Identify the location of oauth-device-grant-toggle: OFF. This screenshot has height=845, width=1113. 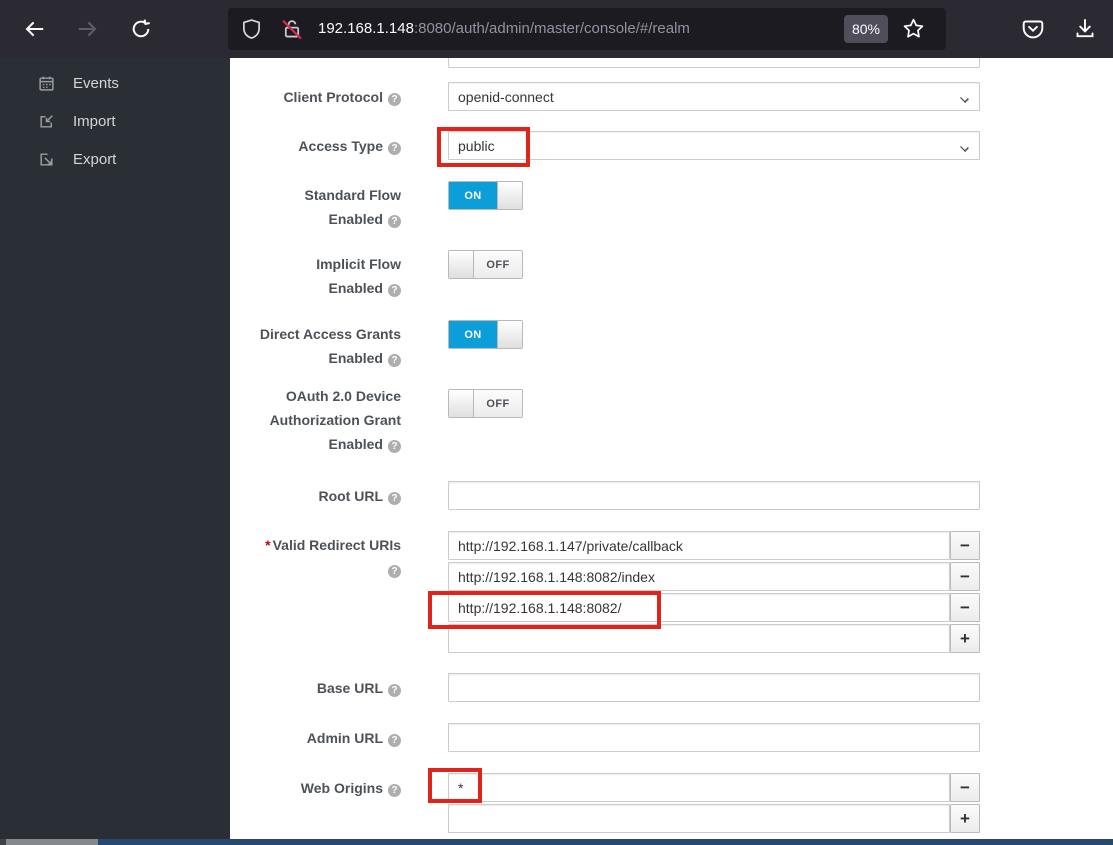
(485, 403).